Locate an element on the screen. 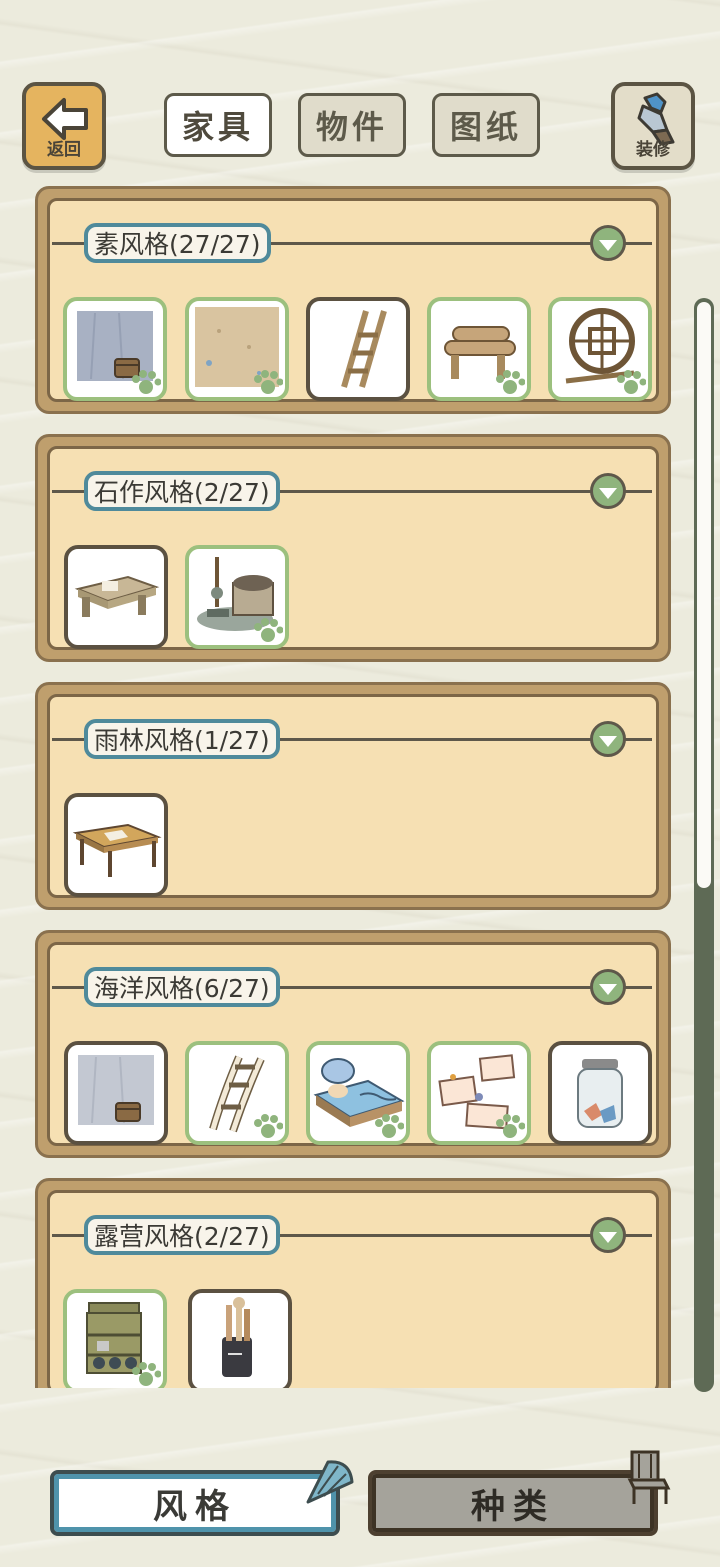  glass-jar-icon is located at coordinates (600, 1093).